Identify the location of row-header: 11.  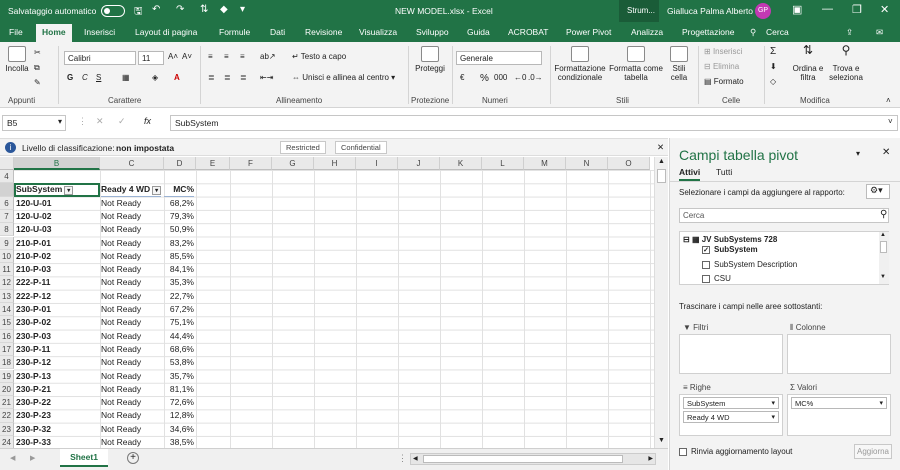
(7, 270).